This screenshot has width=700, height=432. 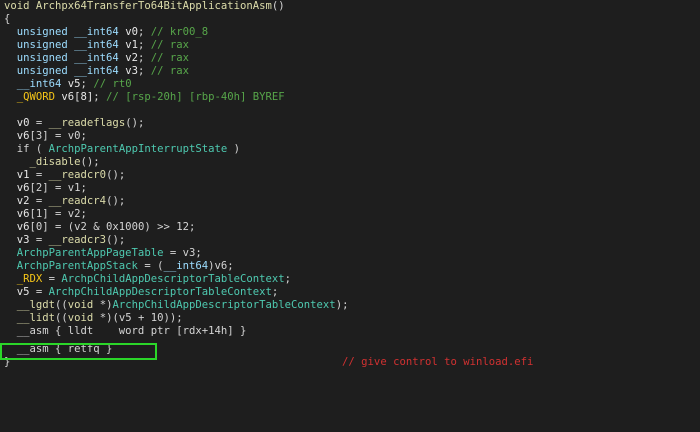 I want to click on code-token: // [rsp-20h] [rbp-40h] BYREF, so click(x=195, y=97).